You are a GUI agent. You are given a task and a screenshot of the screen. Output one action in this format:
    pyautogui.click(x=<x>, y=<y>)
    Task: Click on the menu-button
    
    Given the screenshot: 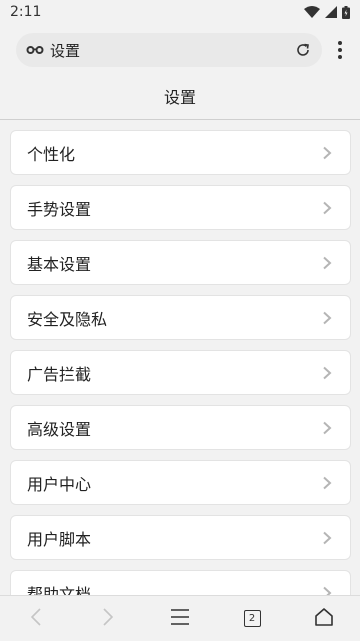 What is the action you would take?
    pyautogui.click(x=180, y=619)
    